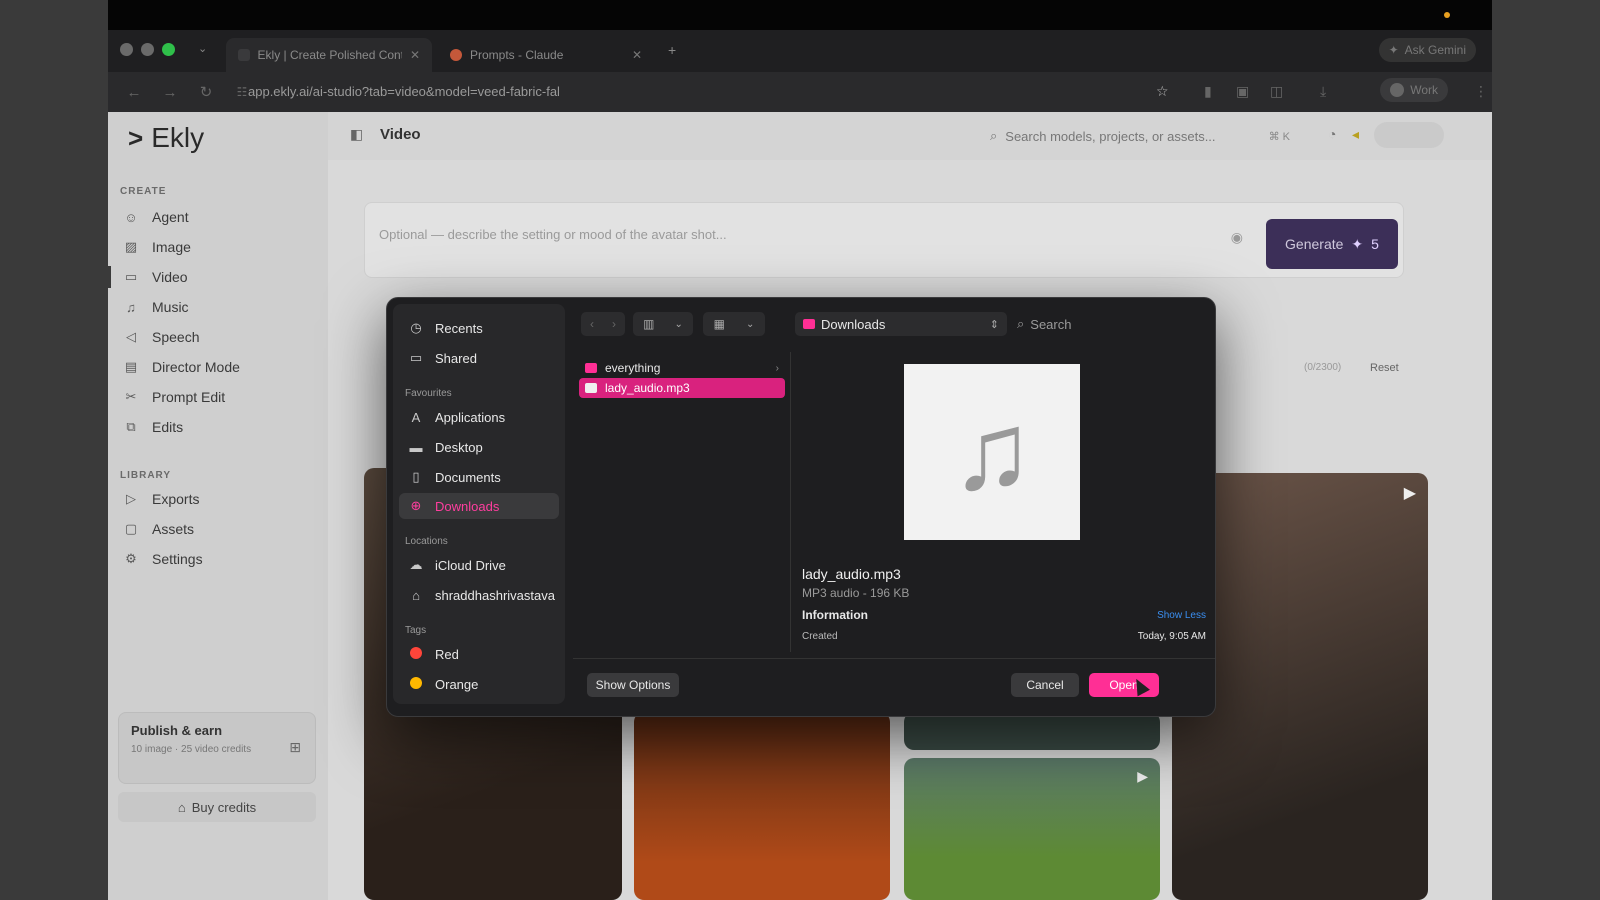 Image resolution: width=1600 pixels, height=900 pixels. What do you see at coordinates (155, 217) in the screenshot?
I see `sidebar-item-agent: ☺ Agent` at bounding box center [155, 217].